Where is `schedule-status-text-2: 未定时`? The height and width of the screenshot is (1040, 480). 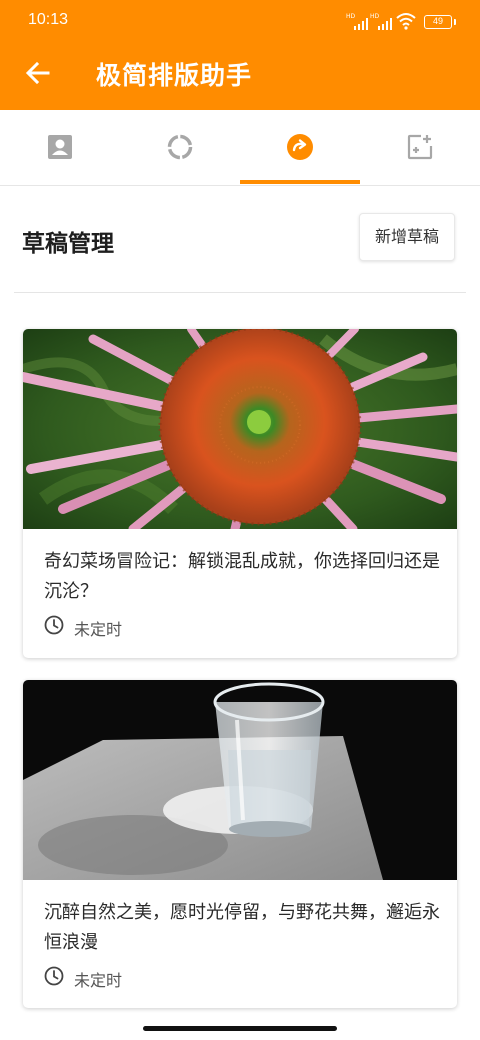
schedule-status-text-2: 未定时 is located at coordinates (98, 980).